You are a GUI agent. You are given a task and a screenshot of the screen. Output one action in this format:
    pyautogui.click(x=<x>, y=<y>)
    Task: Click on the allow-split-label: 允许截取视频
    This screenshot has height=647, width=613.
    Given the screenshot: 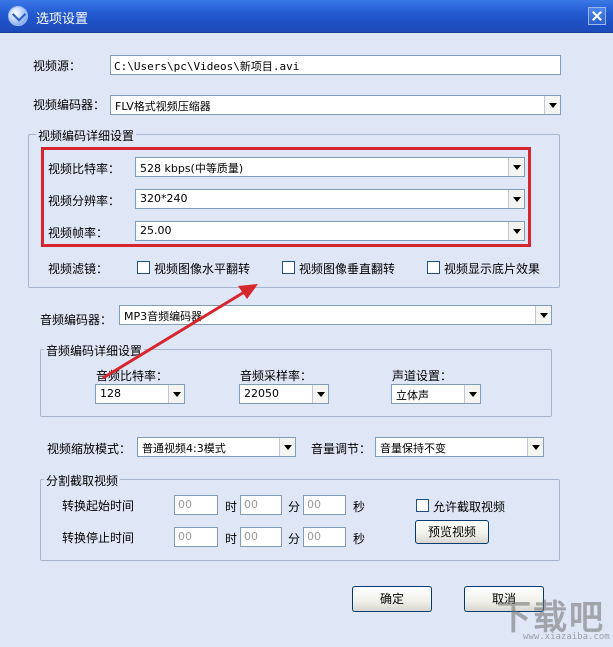 What is the action you would take?
    pyautogui.click(x=469, y=507)
    